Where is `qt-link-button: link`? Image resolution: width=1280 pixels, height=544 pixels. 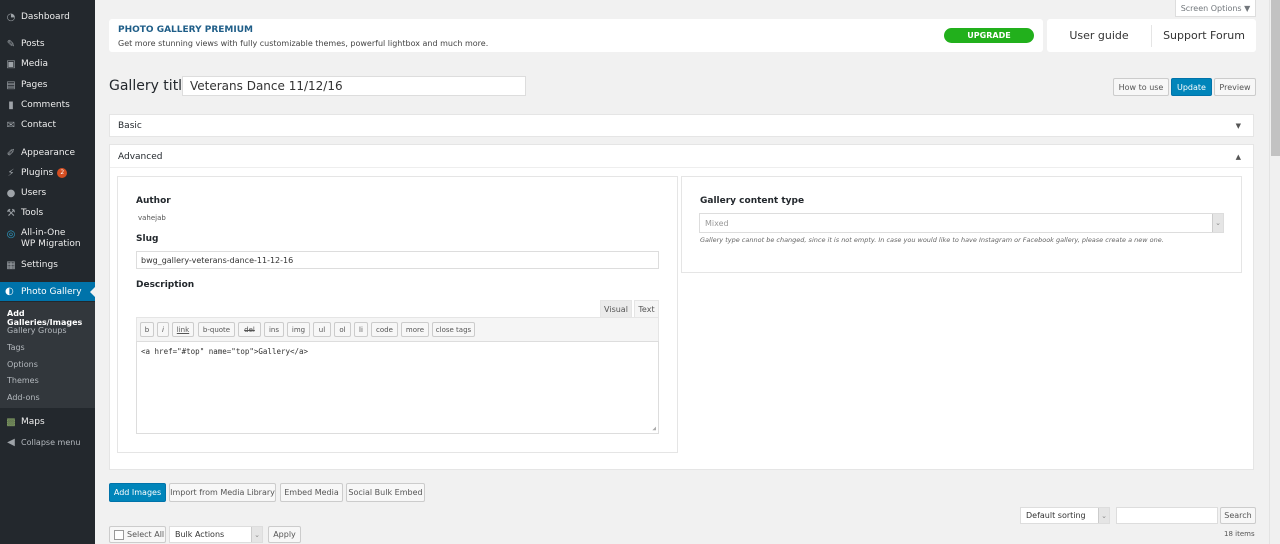
qt-link-button: link is located at coordinates (183, 329).